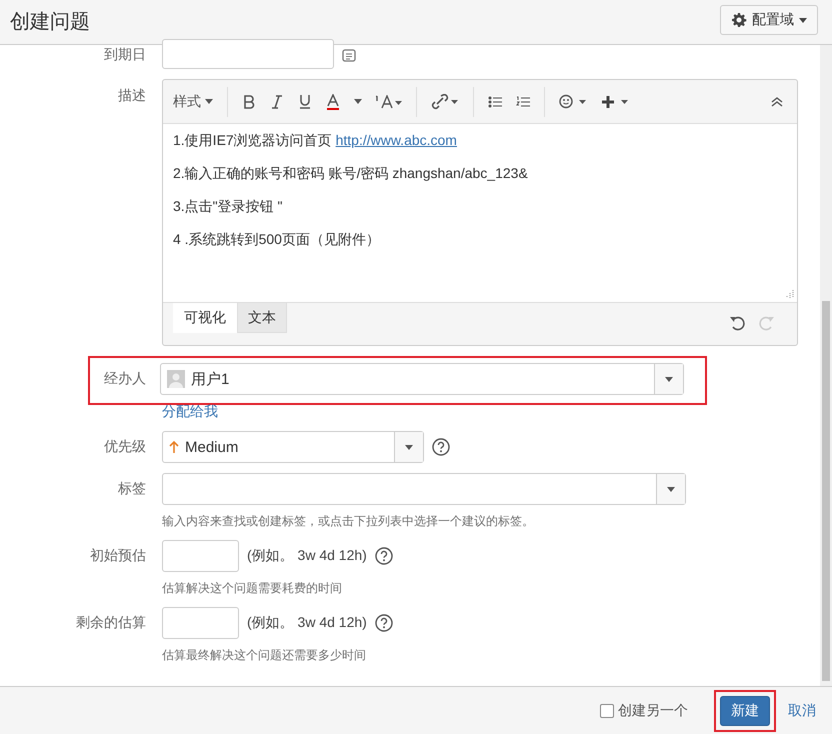 The width and height of the screenshot is (832, 734). Describe the element at coordinates (131, 95) in the screenshot. I see `field-label: 描述` at that location.